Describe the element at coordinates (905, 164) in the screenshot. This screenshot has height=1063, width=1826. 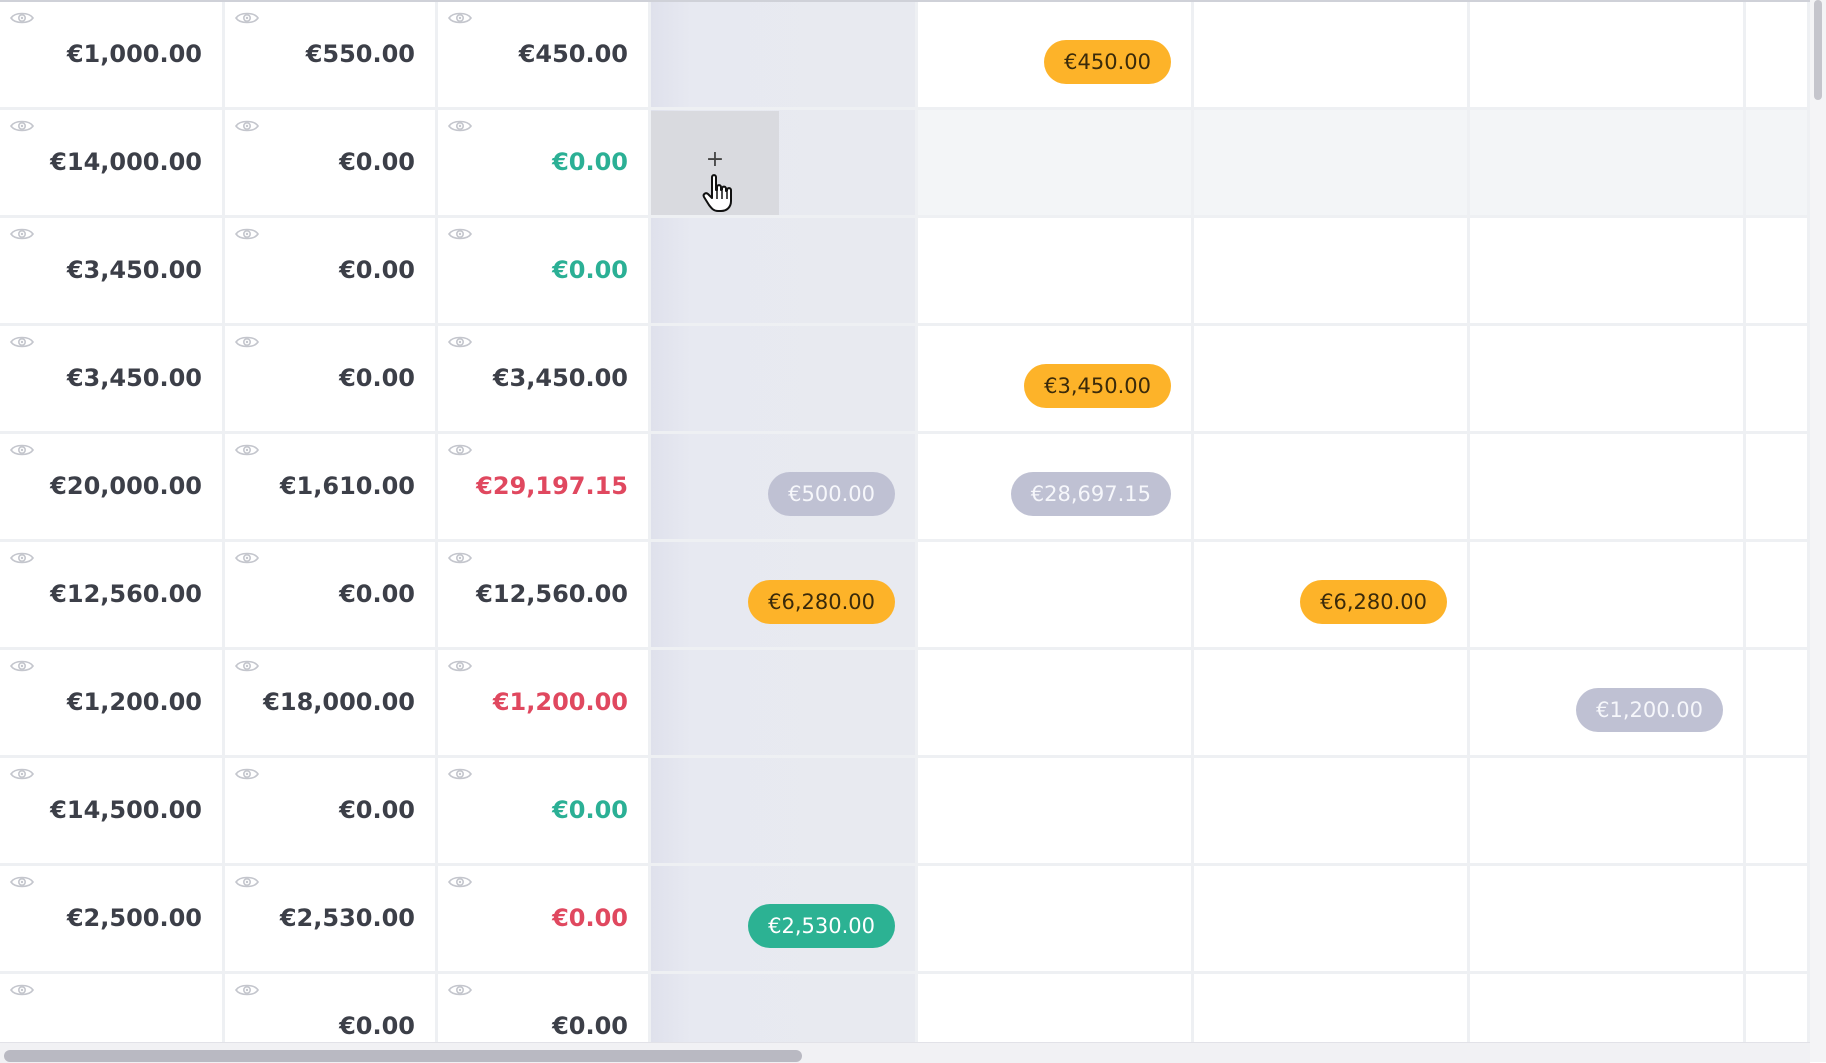
I see `table-row: €14,000.00 €0.00 €0.00` at that location.